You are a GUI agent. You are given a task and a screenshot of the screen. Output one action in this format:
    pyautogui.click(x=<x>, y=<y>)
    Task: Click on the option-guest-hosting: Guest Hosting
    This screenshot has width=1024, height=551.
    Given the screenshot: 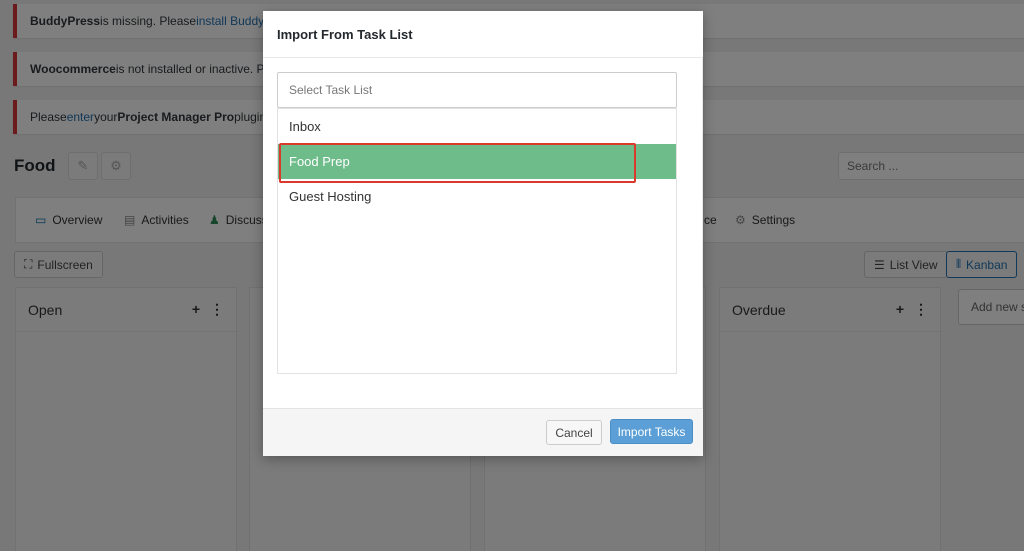 What is the action you would take?
    pyautogui.click(x=477, y=196)
    